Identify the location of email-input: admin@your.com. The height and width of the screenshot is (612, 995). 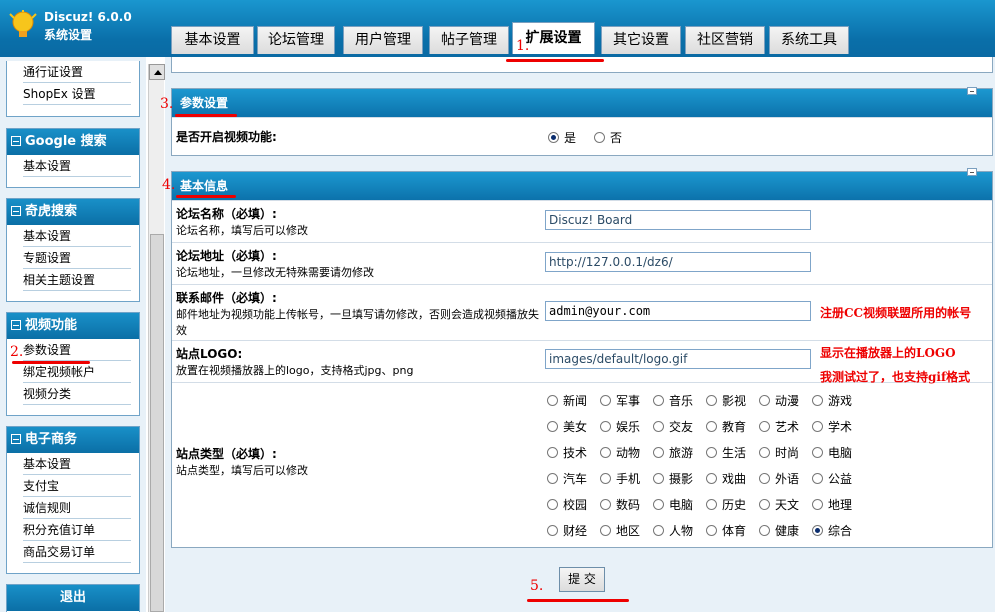
(678, 311).